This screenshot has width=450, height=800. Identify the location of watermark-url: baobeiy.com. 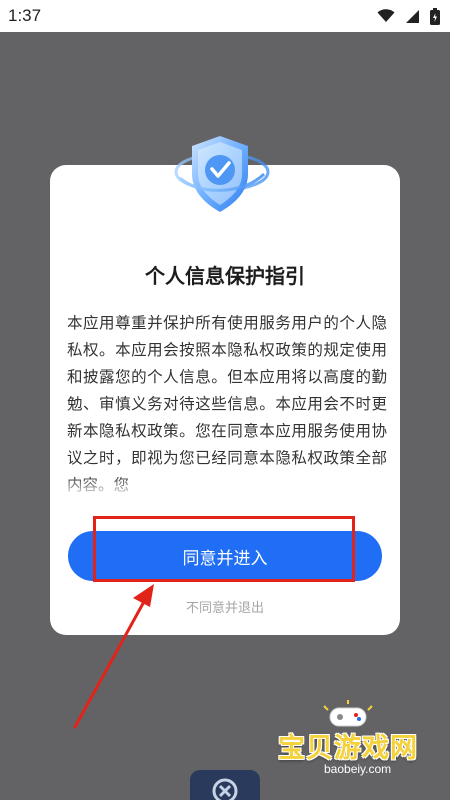
(358, 769).